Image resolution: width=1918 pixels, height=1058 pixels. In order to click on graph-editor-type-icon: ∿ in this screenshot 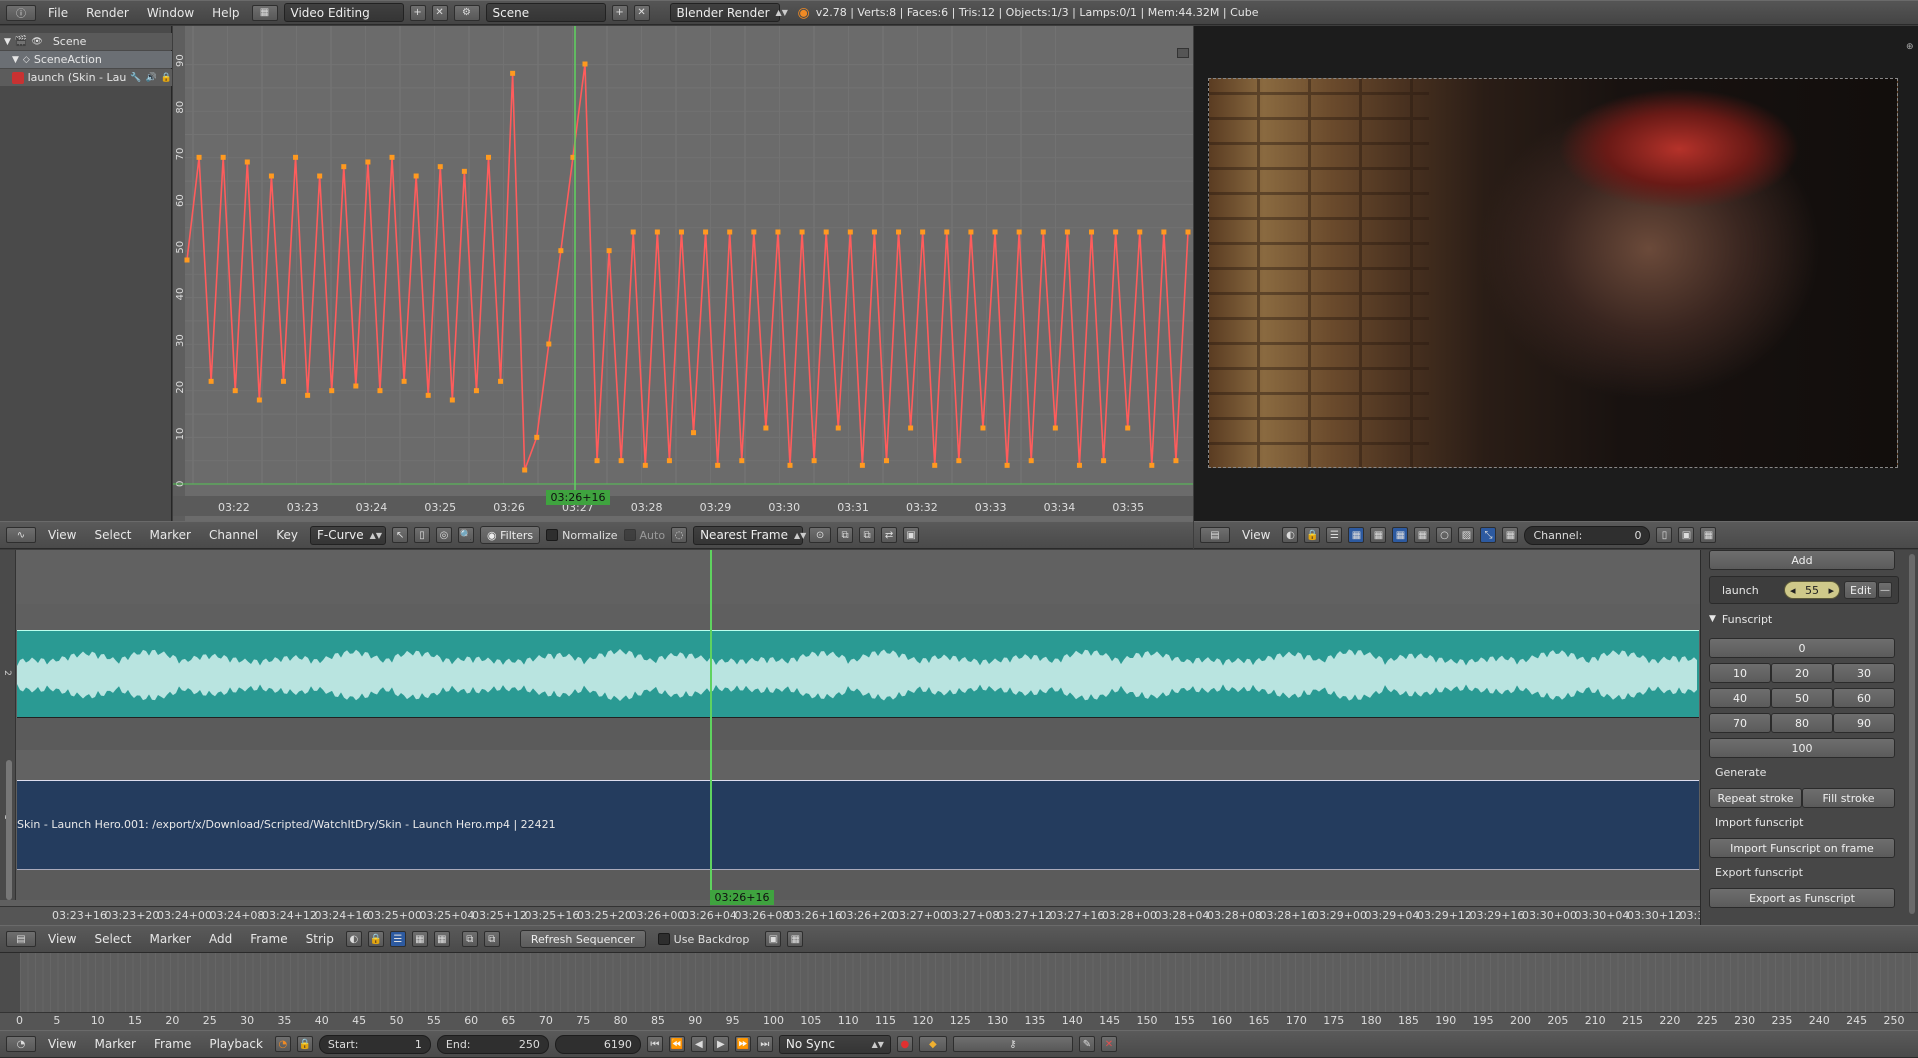, I will do `click(21, 535)`.